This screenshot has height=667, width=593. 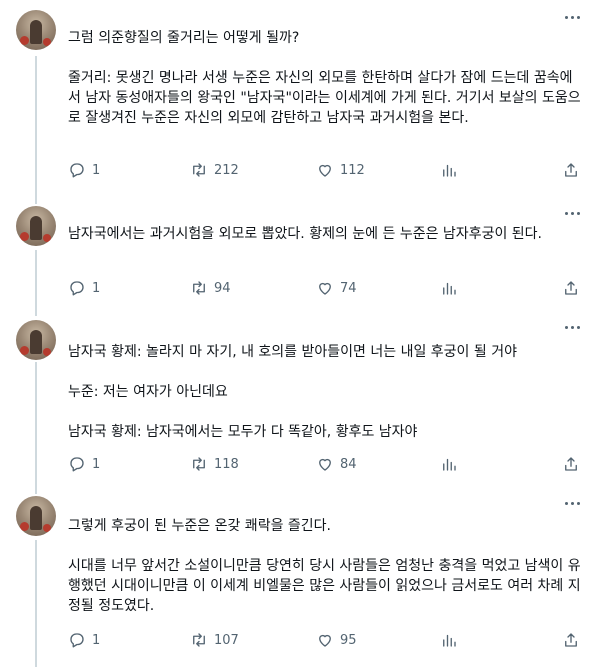 I want to click on like-button: 112, so click(x=340, y=170).